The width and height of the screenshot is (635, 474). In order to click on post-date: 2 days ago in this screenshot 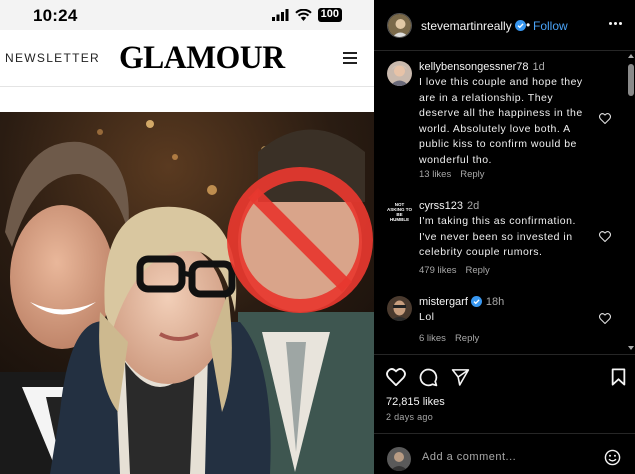, I will do `click(410, 417)`.